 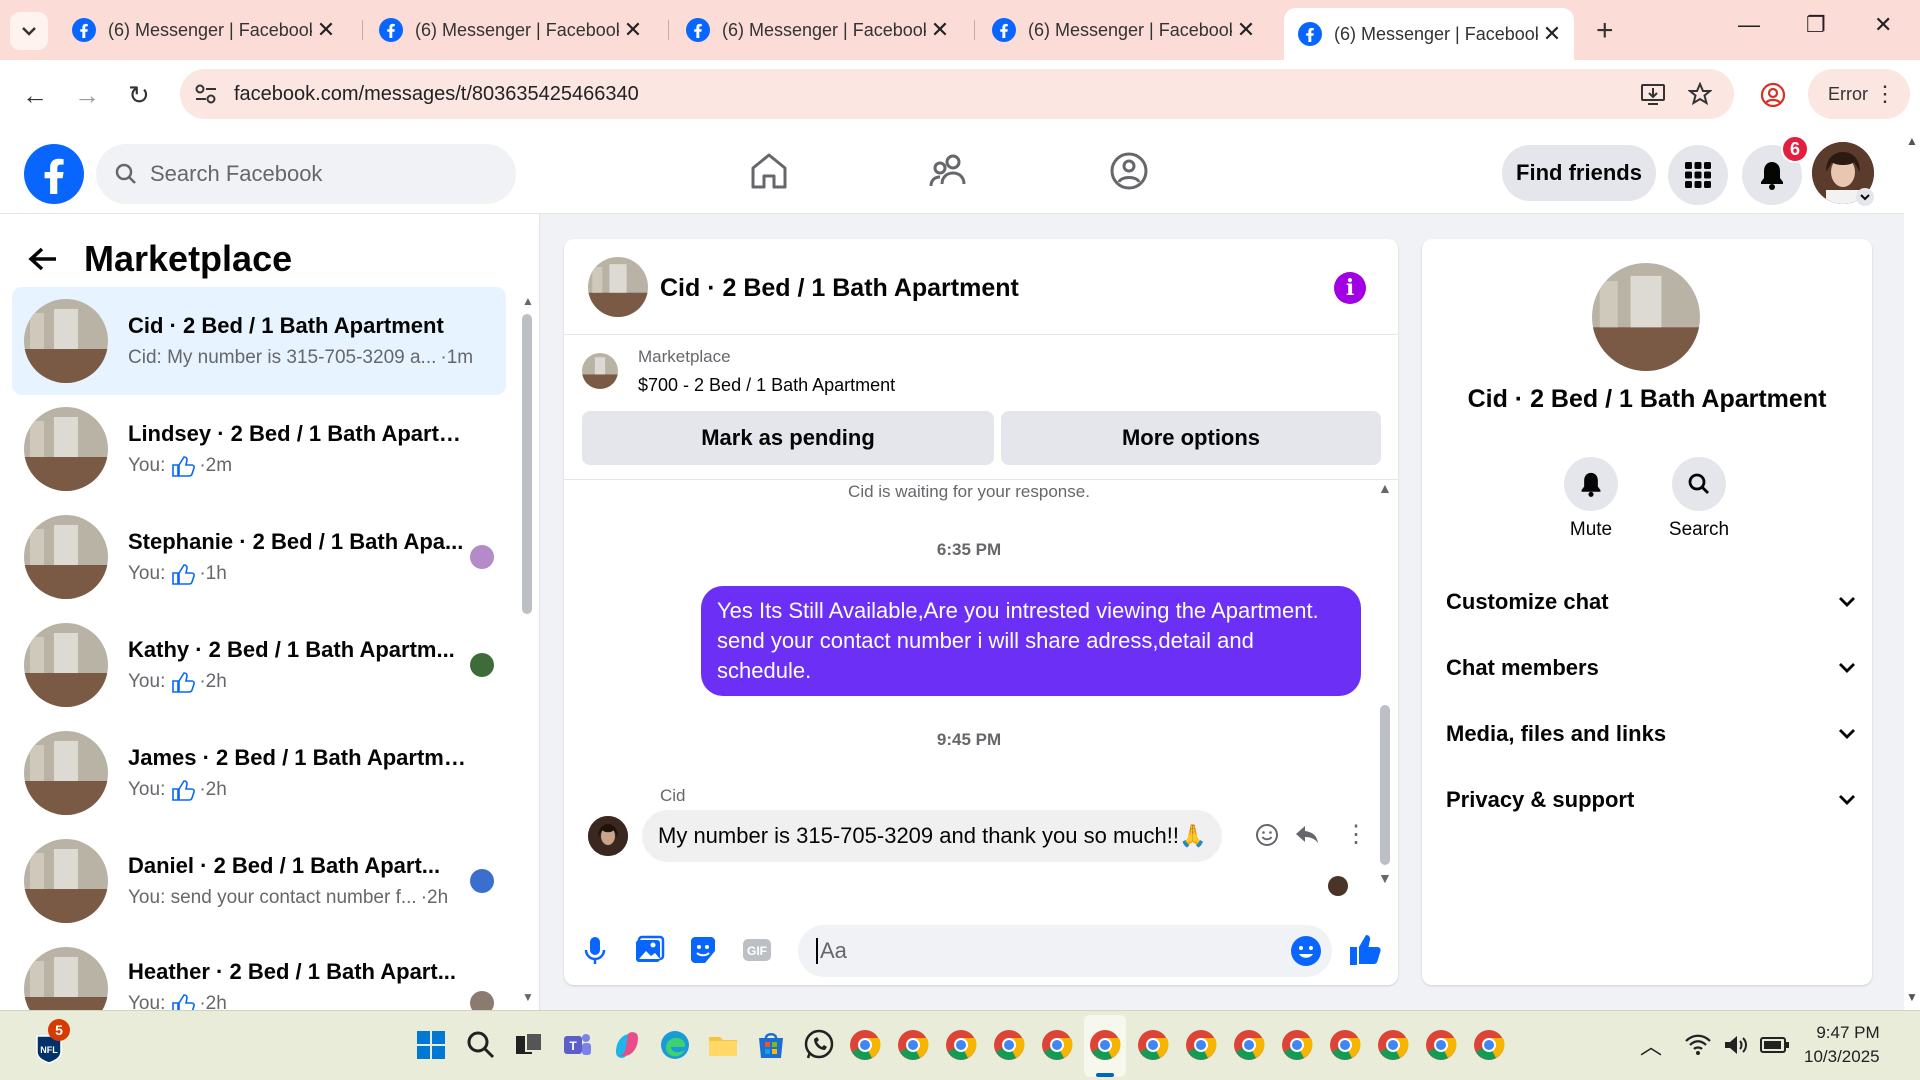 I want to click on new-tab-button: +, so click(x=1605, y=31).